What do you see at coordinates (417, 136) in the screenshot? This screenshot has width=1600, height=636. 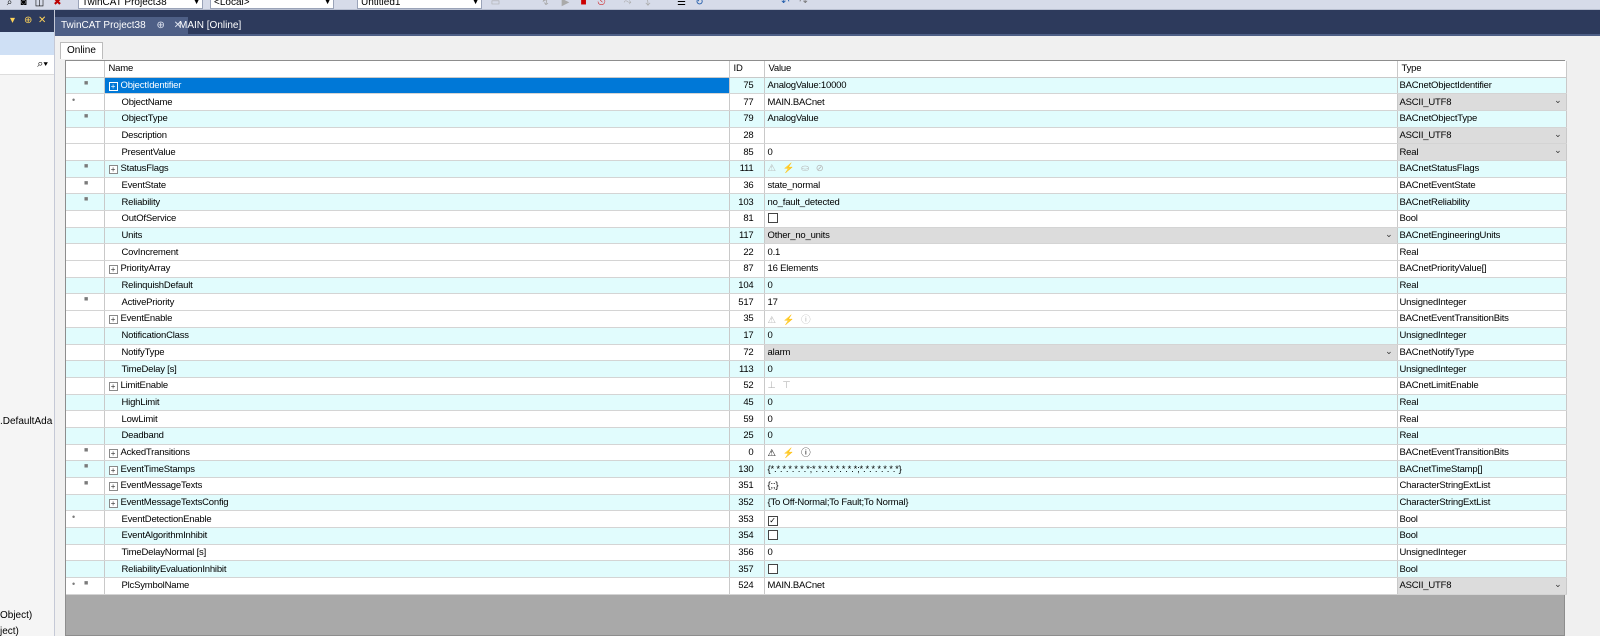 I see `property-name-cell: Description` at bounding box center [417, 136].